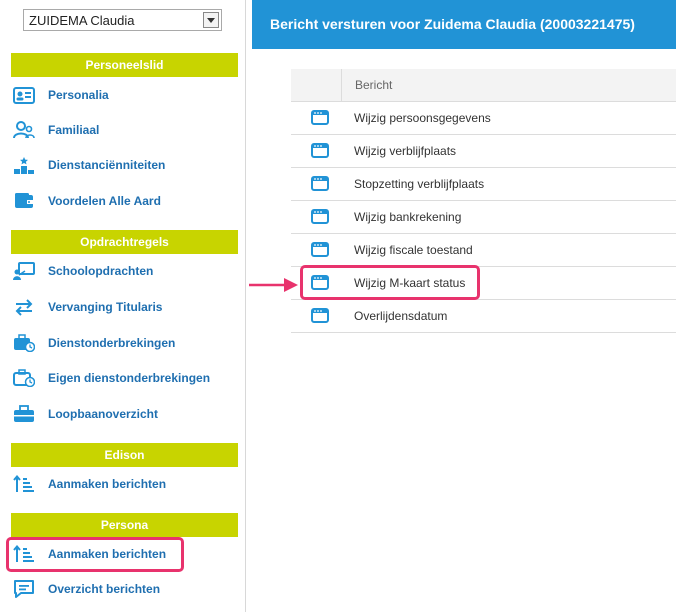 This screenshot has width=676, height=612. Describe the element at coordinates (422, 118) in the screenshot. I see `row-label: Wijzig persoonsgegevens` at that location.